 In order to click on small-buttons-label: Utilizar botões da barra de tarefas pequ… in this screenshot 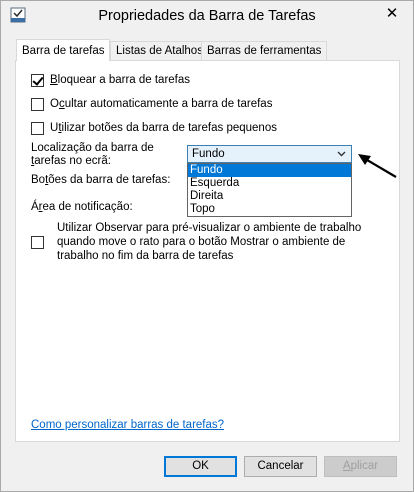, I will do `click(163, 128)`.